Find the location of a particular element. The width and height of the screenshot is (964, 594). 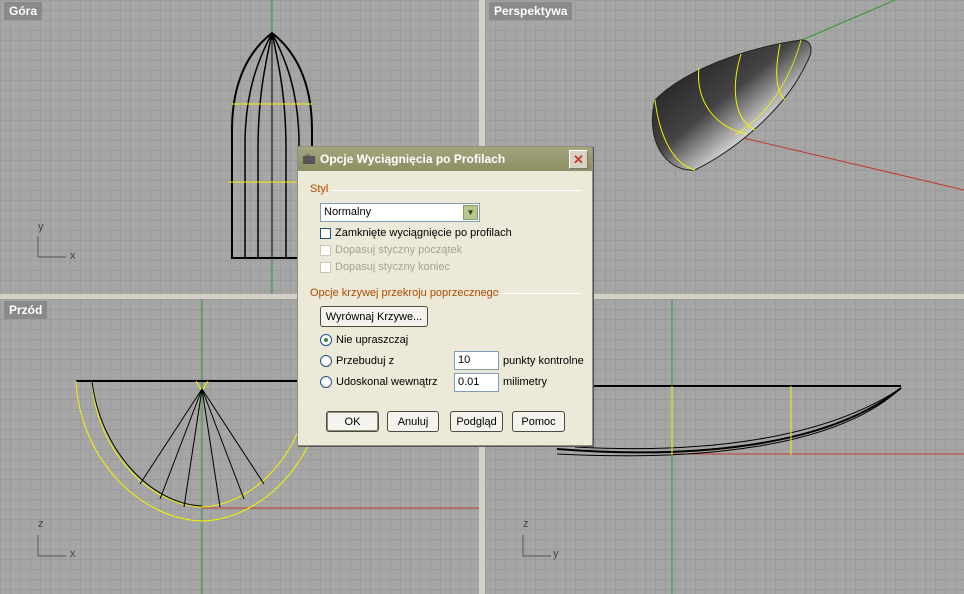

rebuild-label: Przebuduj z is located at coordinates (365, 361).